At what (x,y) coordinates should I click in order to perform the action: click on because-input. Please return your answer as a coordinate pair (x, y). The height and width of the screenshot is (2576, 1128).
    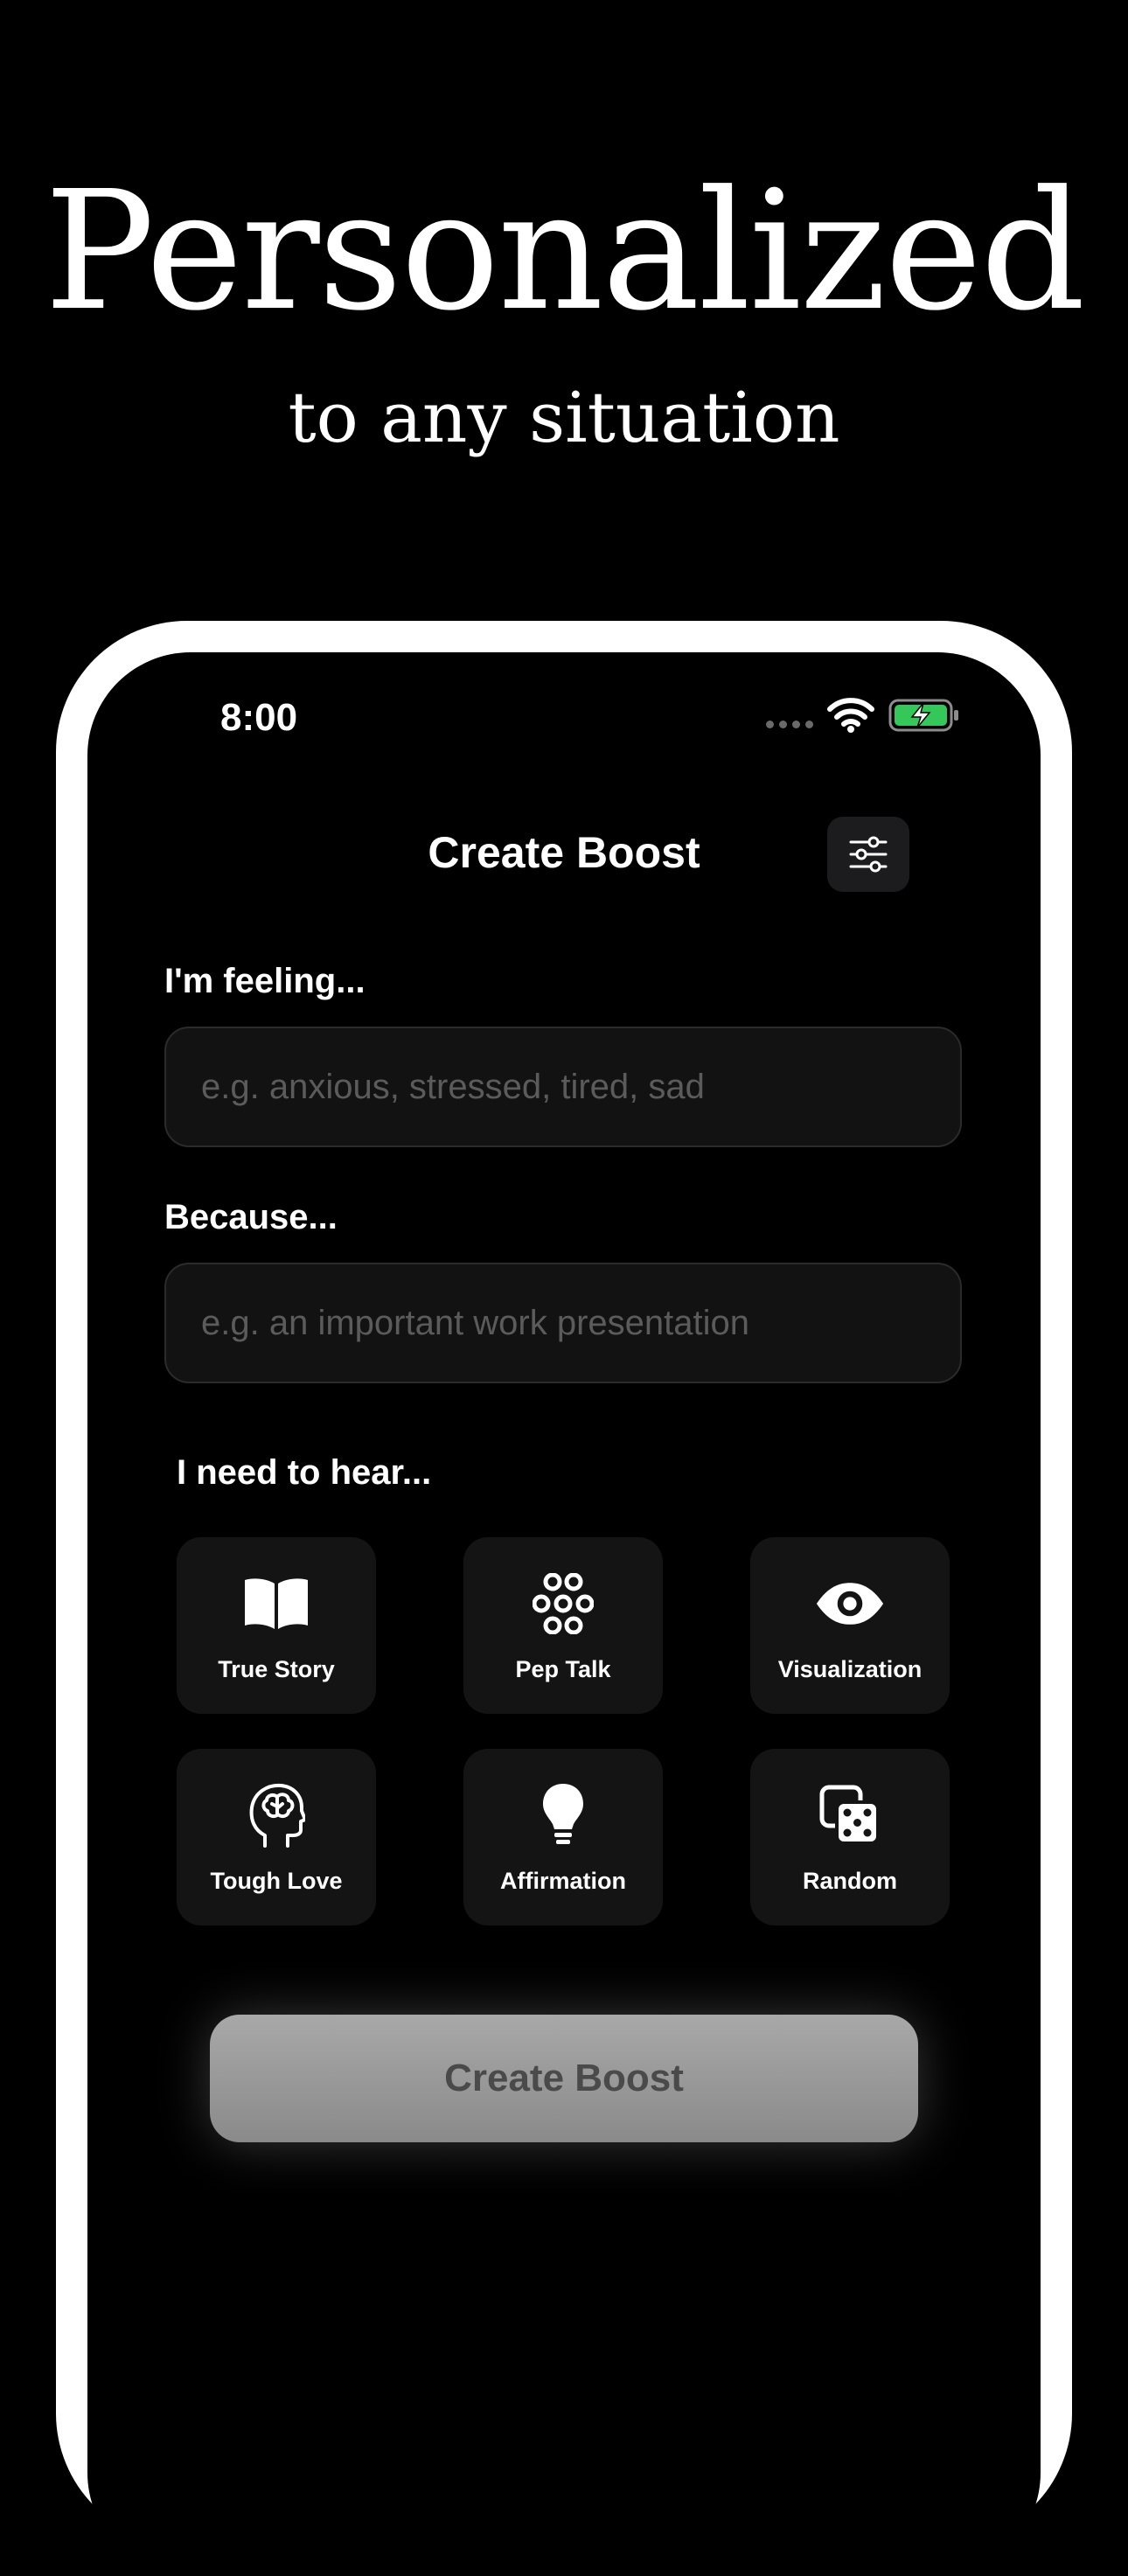
    Looking at the image, I should click on (563, 1323).